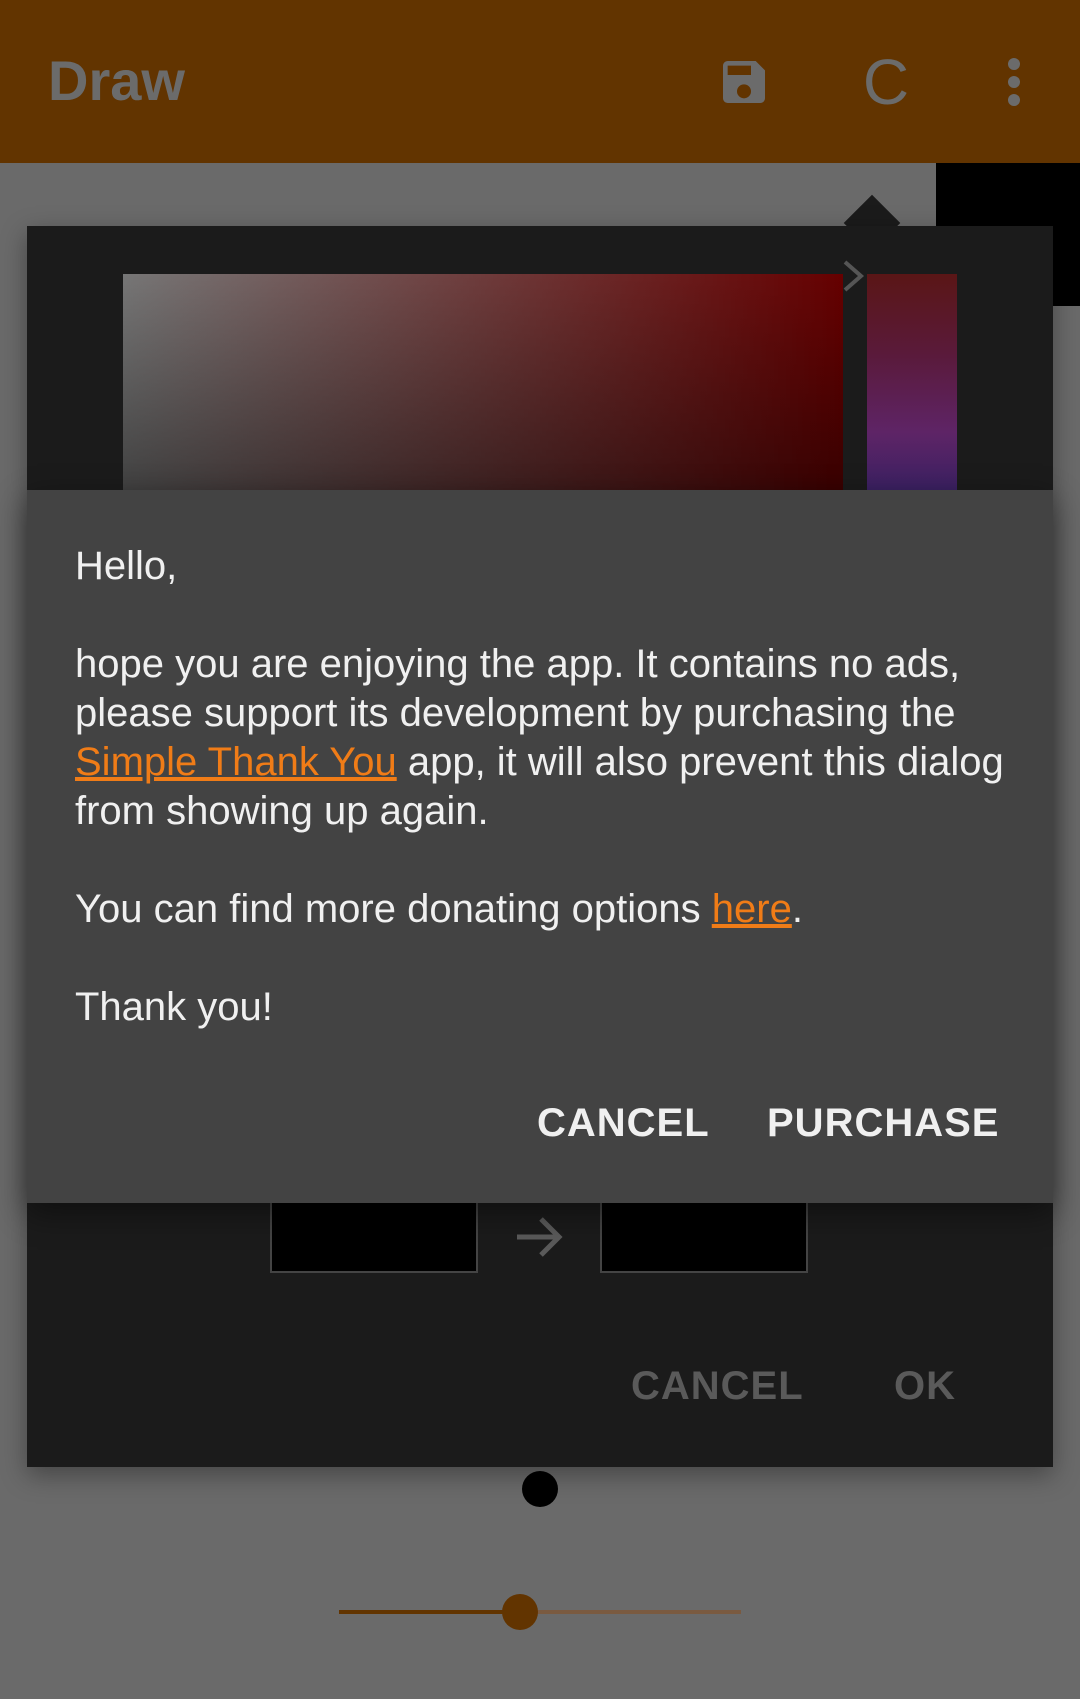  What do you see at coordinates (704, 1237) in the screenshot?
I see `new-color-swatch` at bounding box center [704, 1237].